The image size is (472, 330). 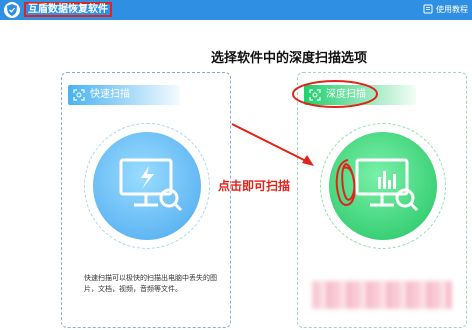 What do you see at coordinates (254, 186) in the screenshot?
I see `click-hint-annotation: 点击即可扫描` at bounding box center [254, 186].